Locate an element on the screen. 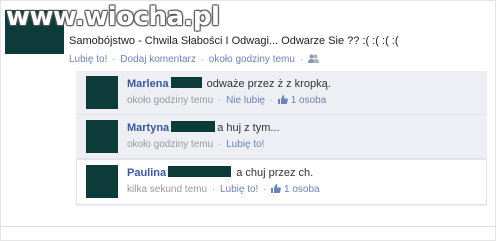  comment-time: kilka sekund temu is located at coordinates (167, 189).